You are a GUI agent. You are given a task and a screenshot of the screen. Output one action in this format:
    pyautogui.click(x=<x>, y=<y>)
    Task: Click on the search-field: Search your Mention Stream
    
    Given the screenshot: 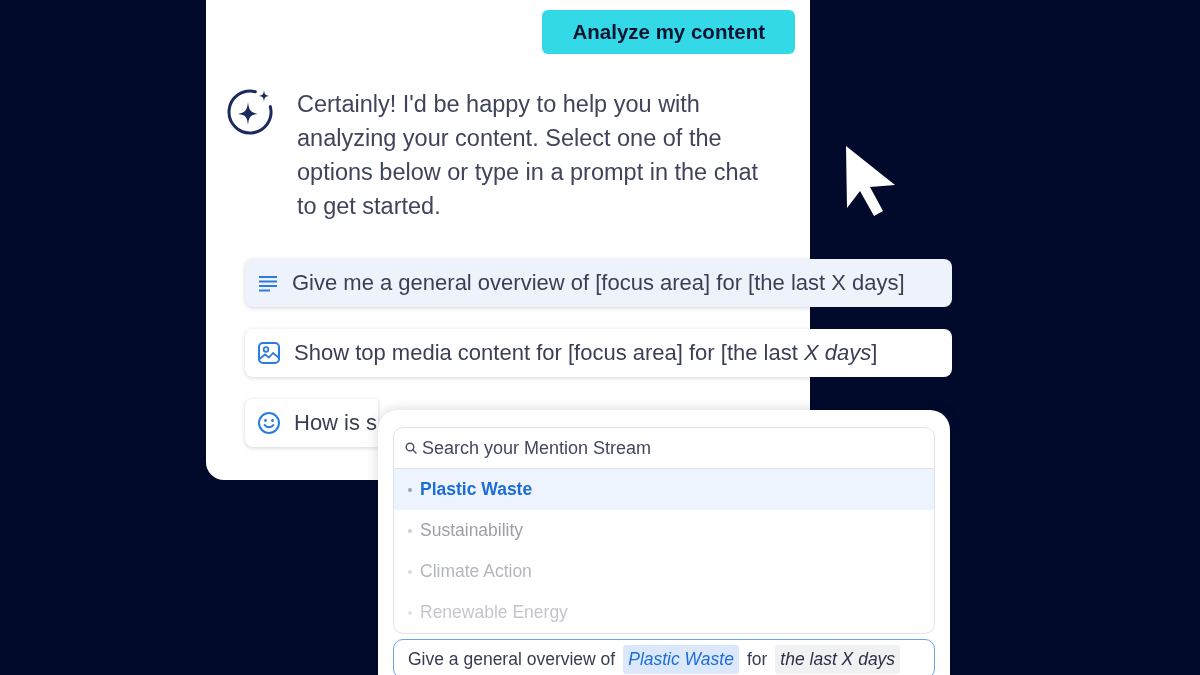 What is the action you would take?
    pyautogui.click(x=678, y=448)
    